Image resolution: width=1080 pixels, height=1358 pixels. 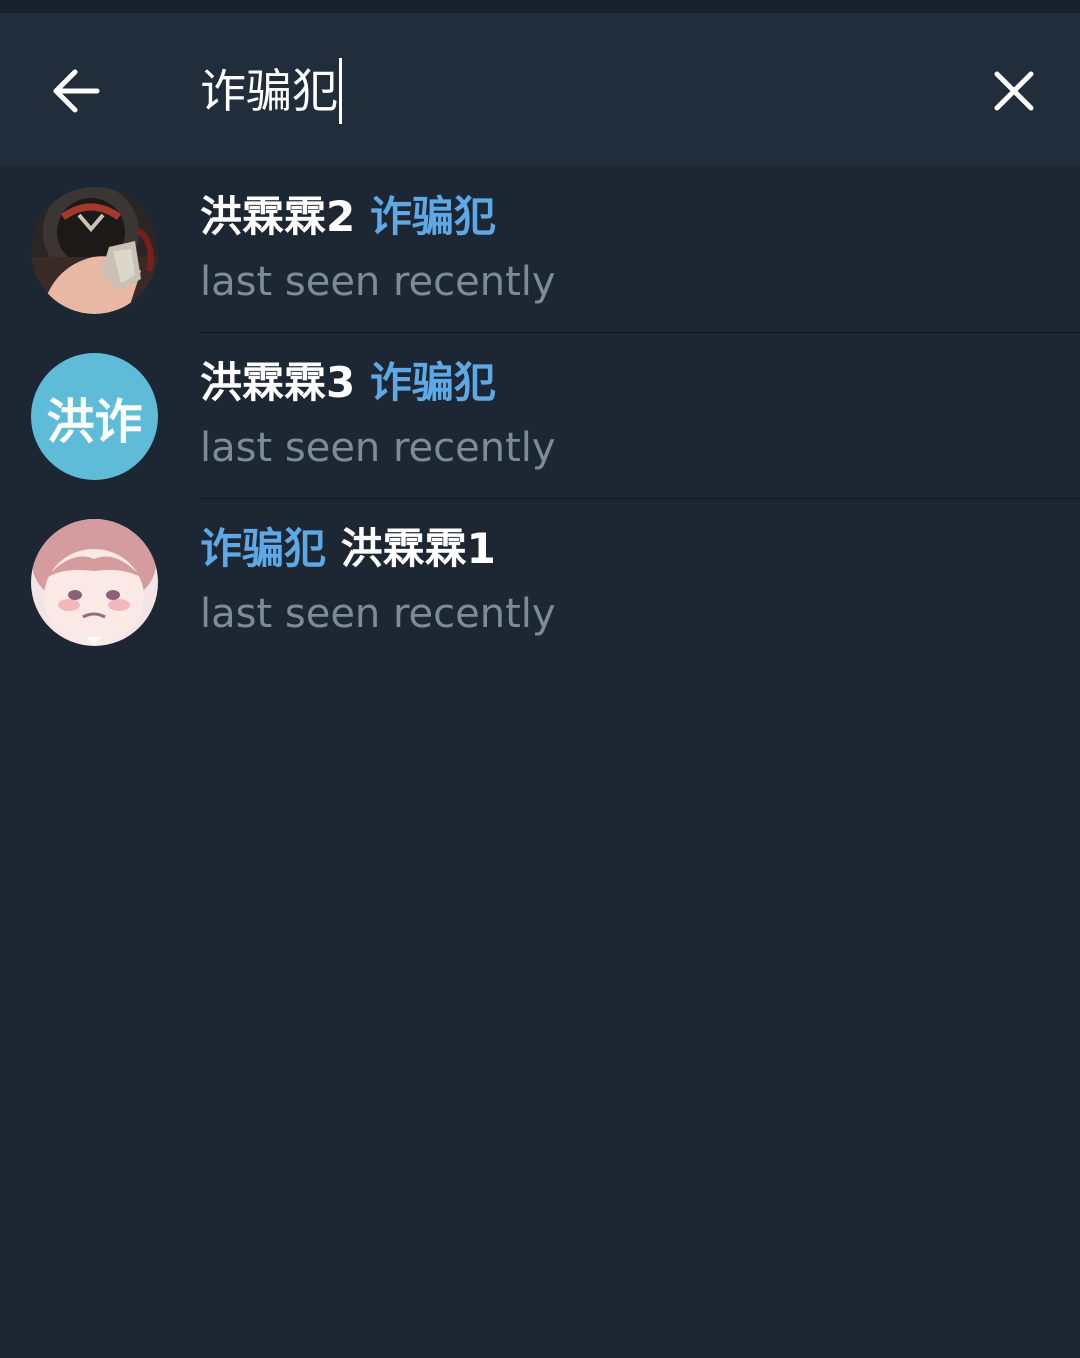 What do you see at coordinates (540, 6) in the screenshot?
I see `status-bar` at bounding box center [540, 6].